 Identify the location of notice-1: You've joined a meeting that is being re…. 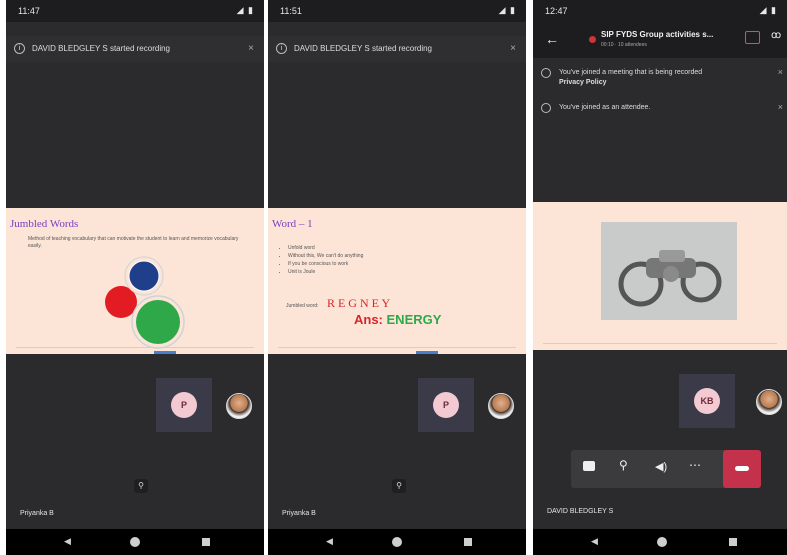
(660, 79).